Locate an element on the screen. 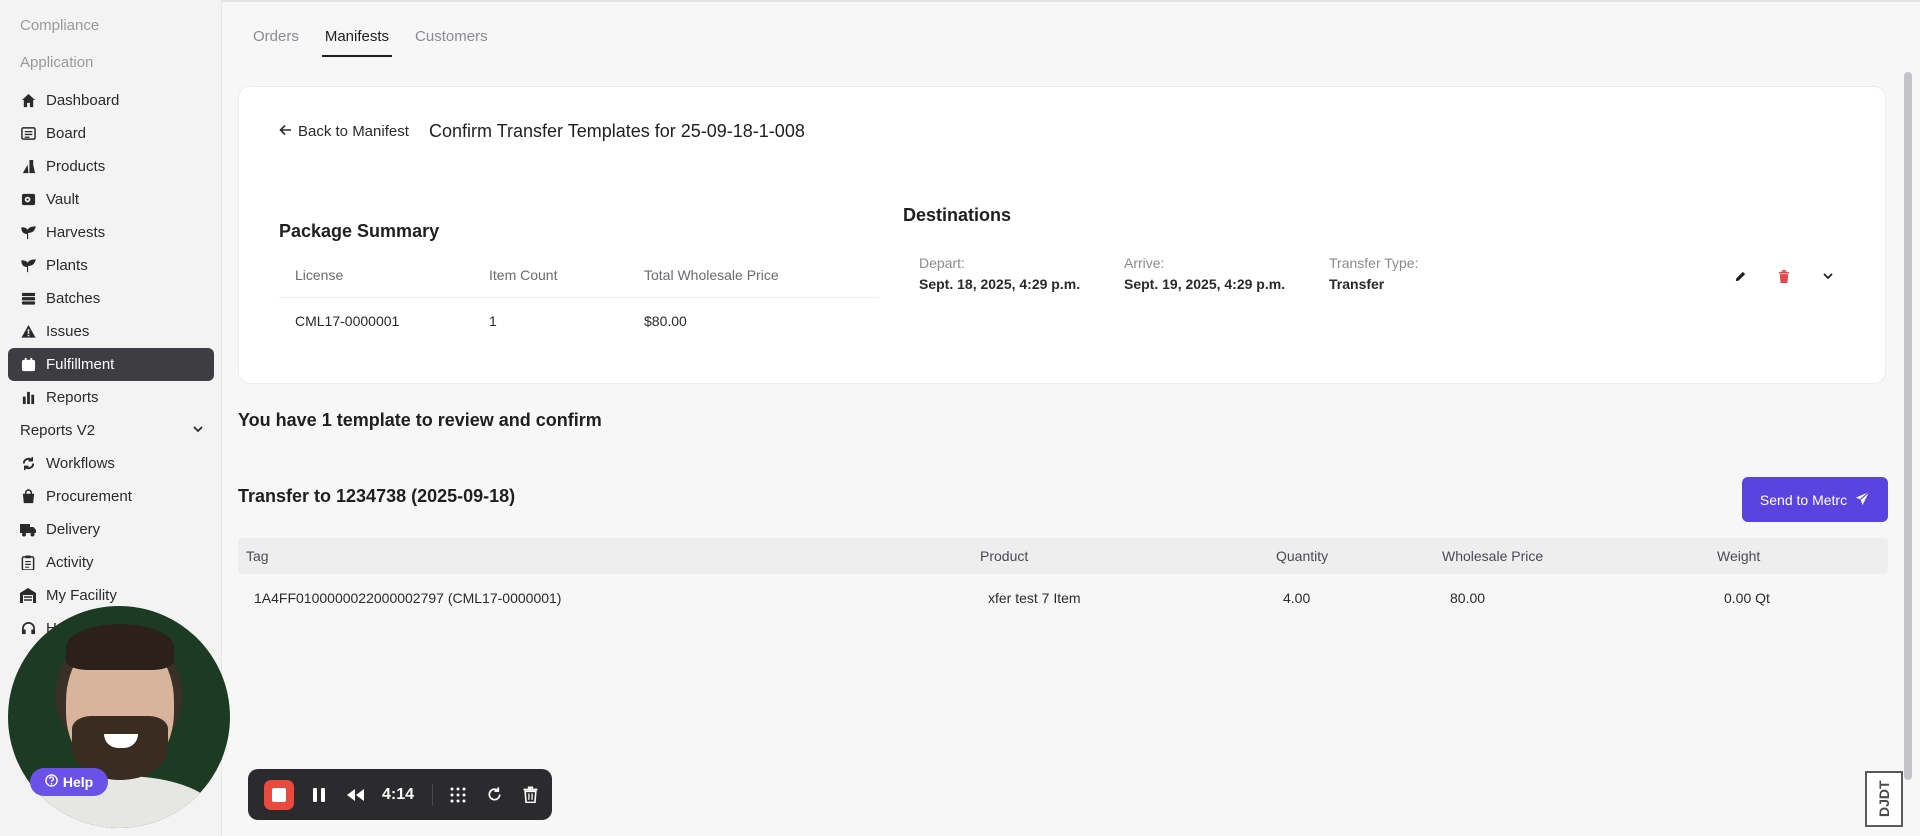 The width and height of the screenshot is (1920, 836). sidebar-item-products: Products is located at coordinates (111, 166).